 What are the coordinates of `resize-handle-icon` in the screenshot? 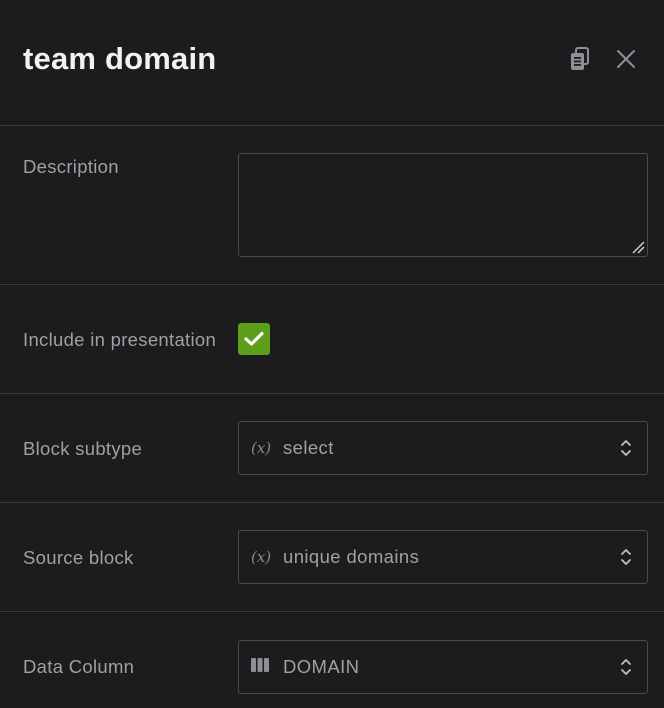 It's located at (638, 247).